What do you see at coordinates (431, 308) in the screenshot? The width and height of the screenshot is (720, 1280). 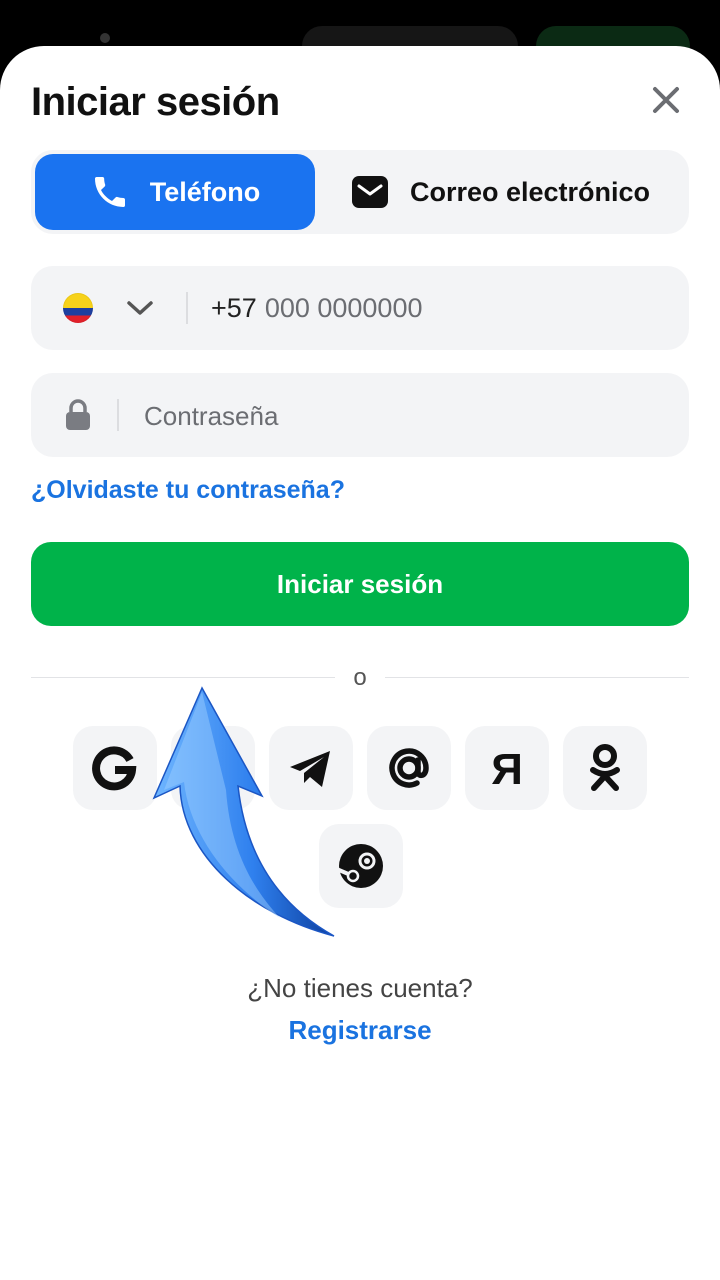 I see `phone-input: +57 000 0000000` at bounding box center [431, 308].